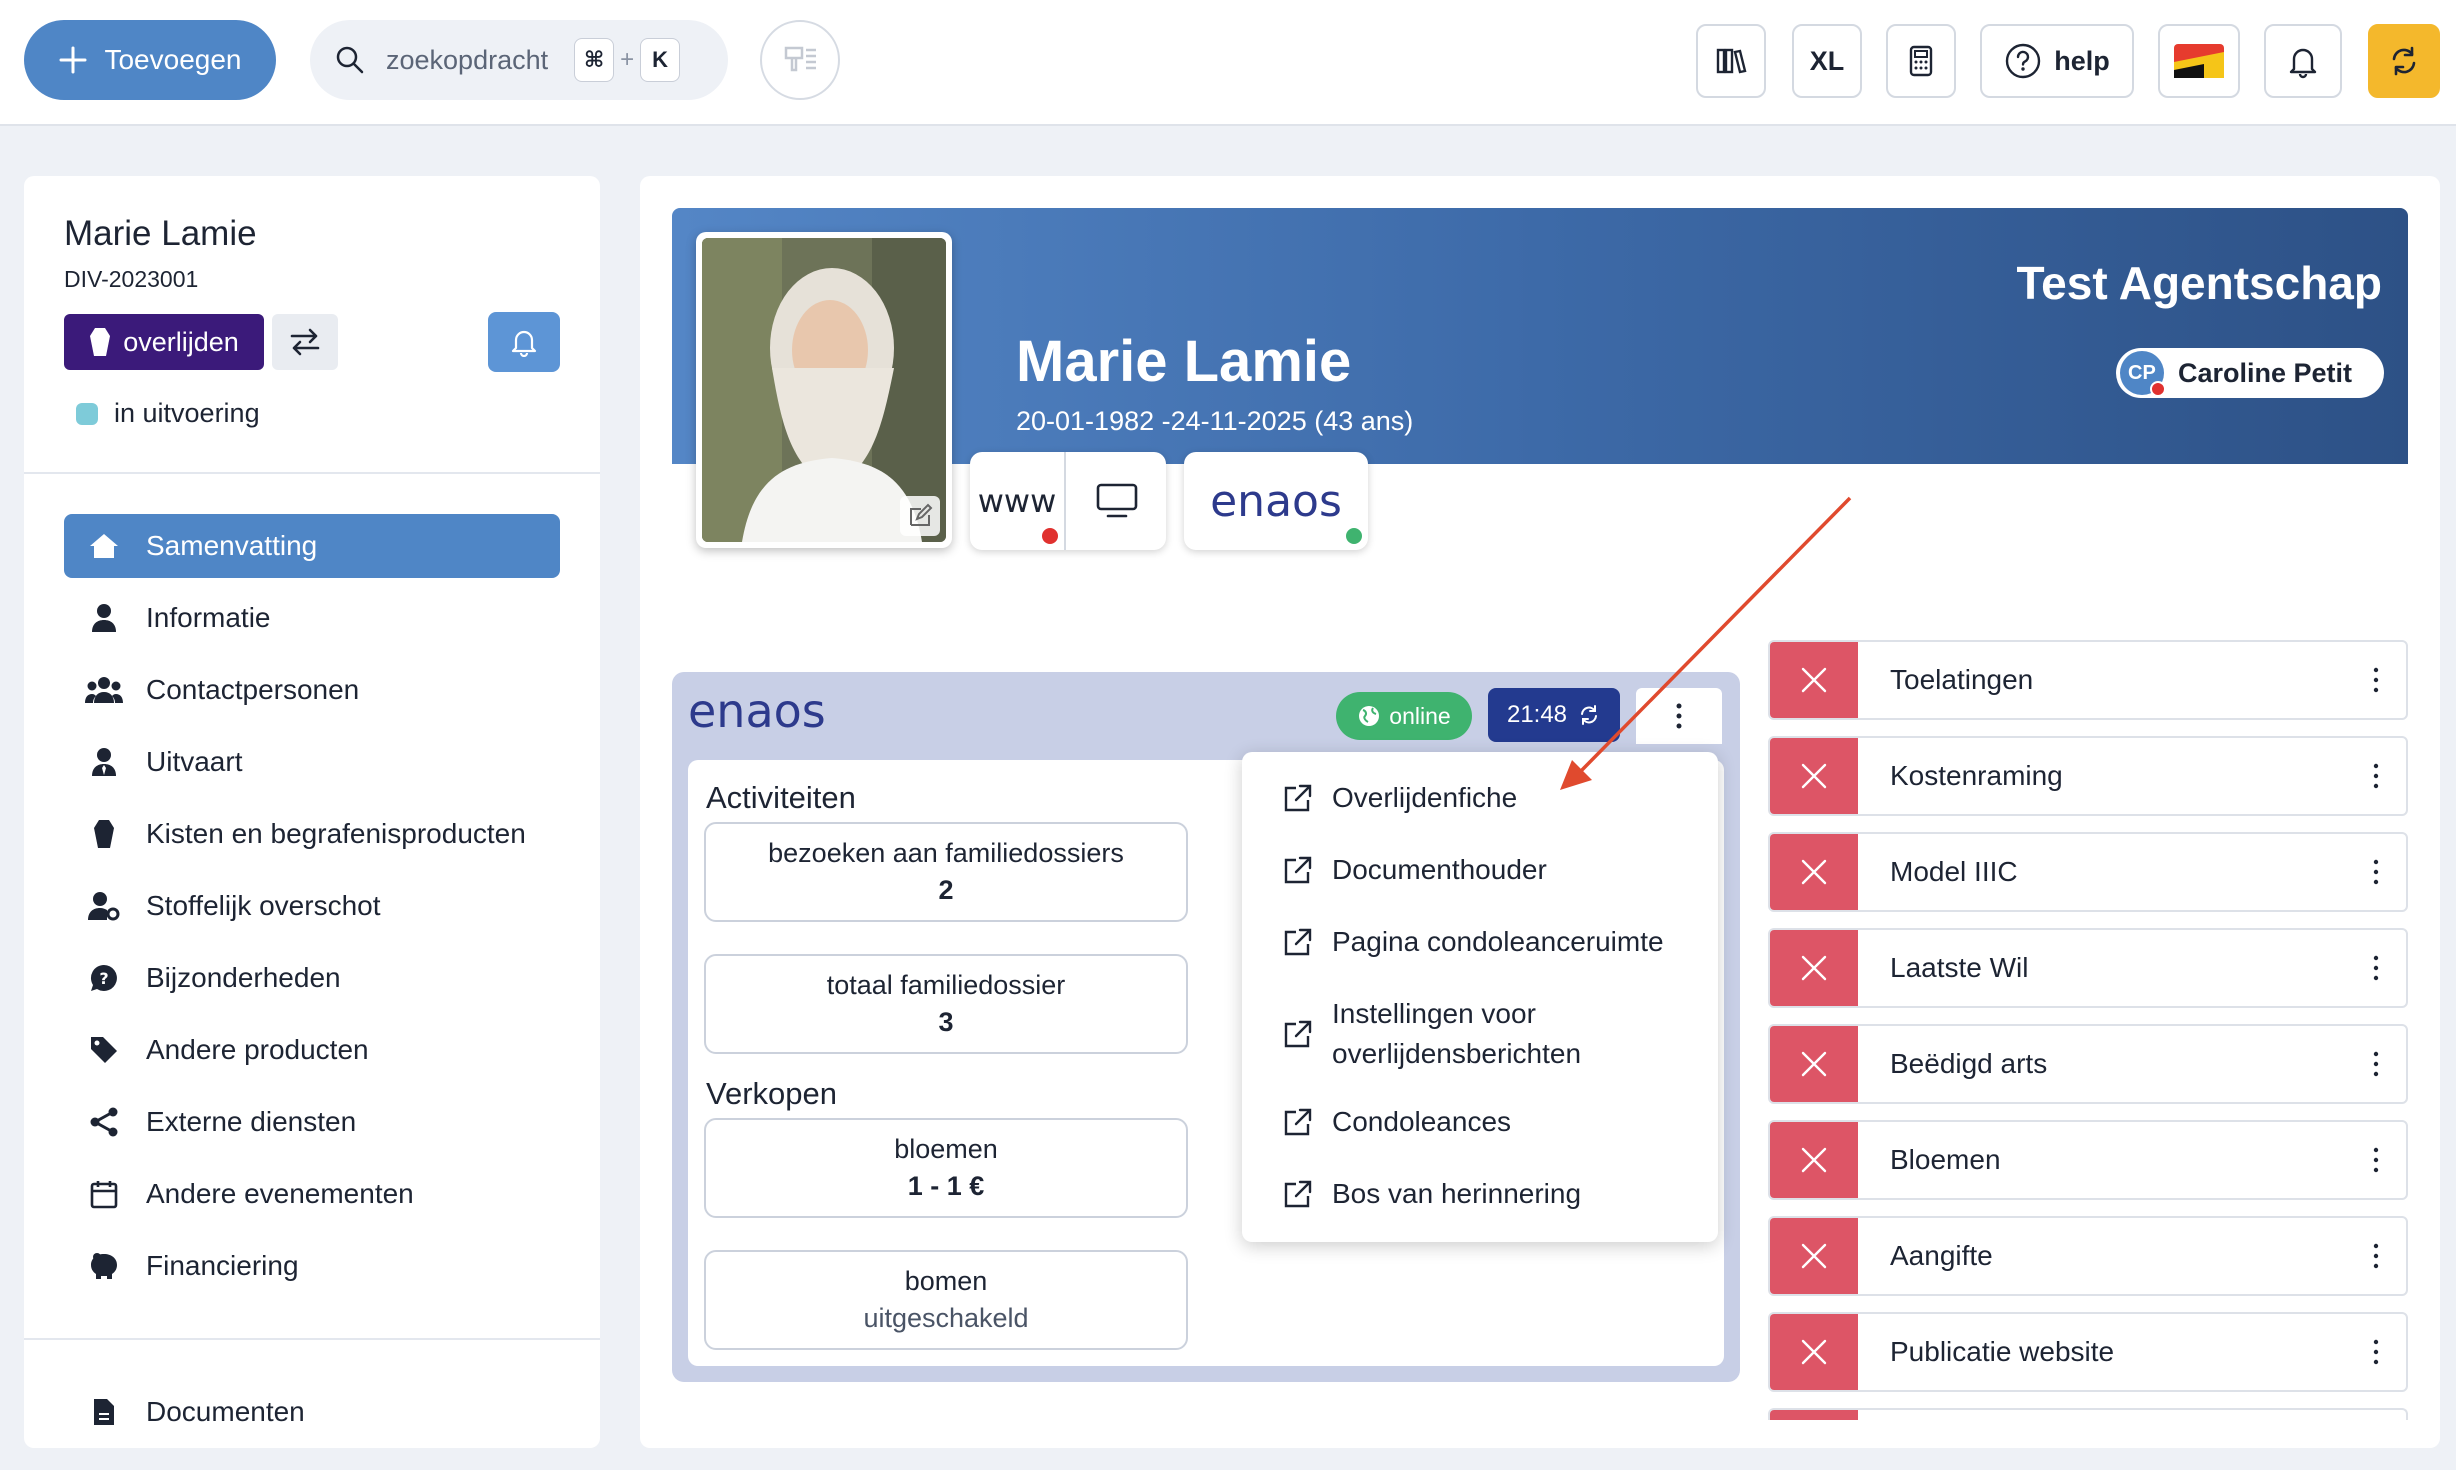  What do you see at coordinates (2303, 61) in the screenshot?
I see `notifications-button` at bounding box center [2303, 61].